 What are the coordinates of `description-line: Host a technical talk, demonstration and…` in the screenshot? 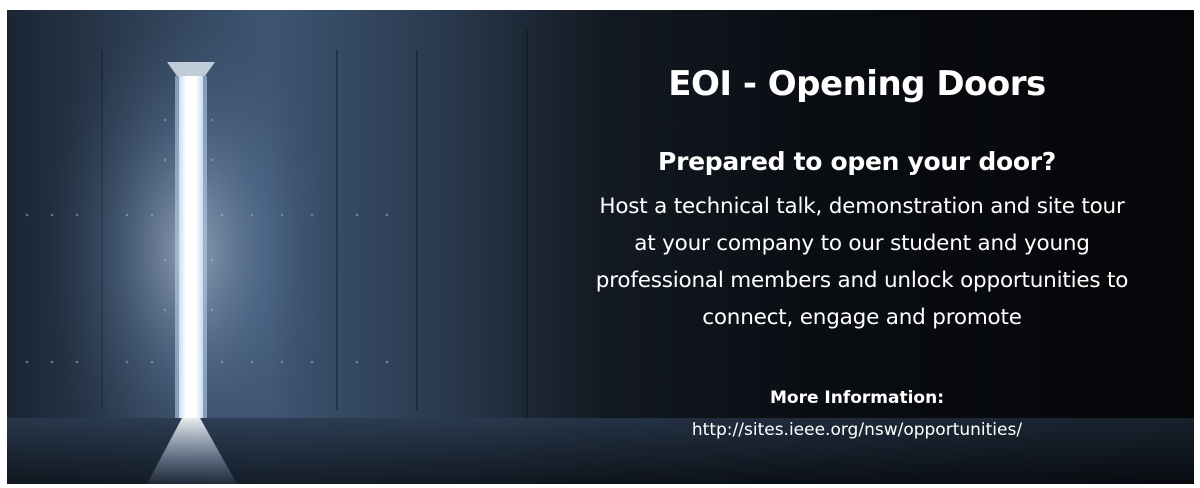 It's located at (862, 206).